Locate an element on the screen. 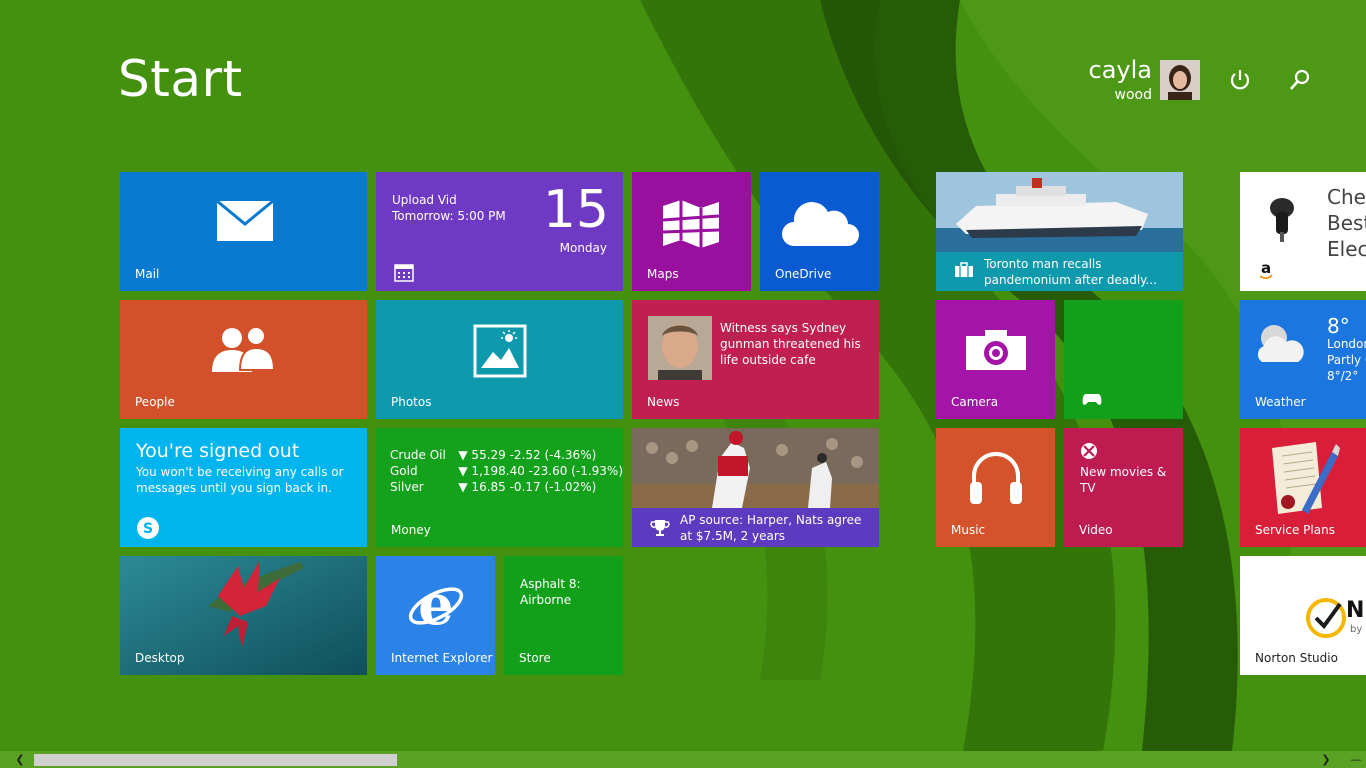 Image resolution: width=1366 pixels, height=768 pixels. tile-label: OneDrive is located at coordinates (803, 274).